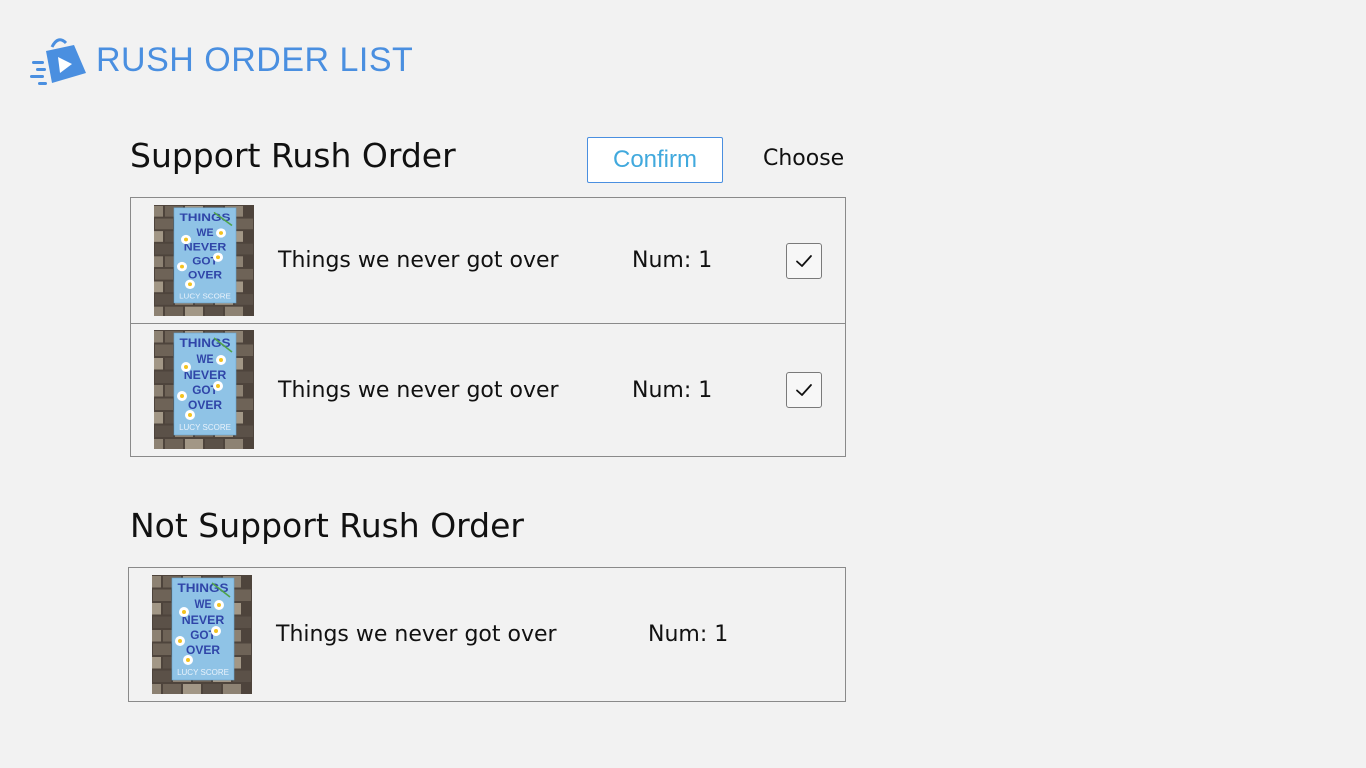 The image size is (1366, 768). What do you see at coordinates (58, 61) in the screenshot?
I see `shopping-bag-play-icon` at bounding box center [58, 61].